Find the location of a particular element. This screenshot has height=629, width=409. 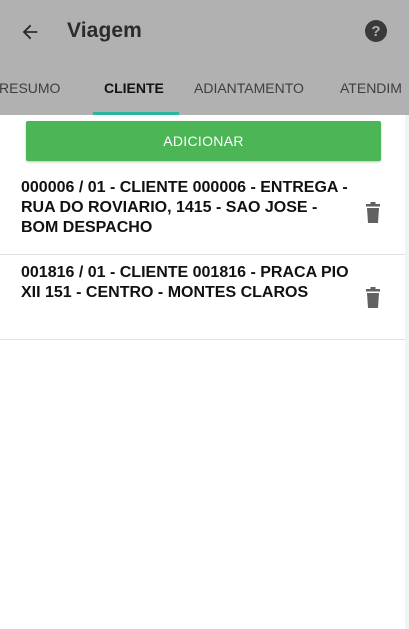

page-title: Viagem is located at coordinates (104, 30).